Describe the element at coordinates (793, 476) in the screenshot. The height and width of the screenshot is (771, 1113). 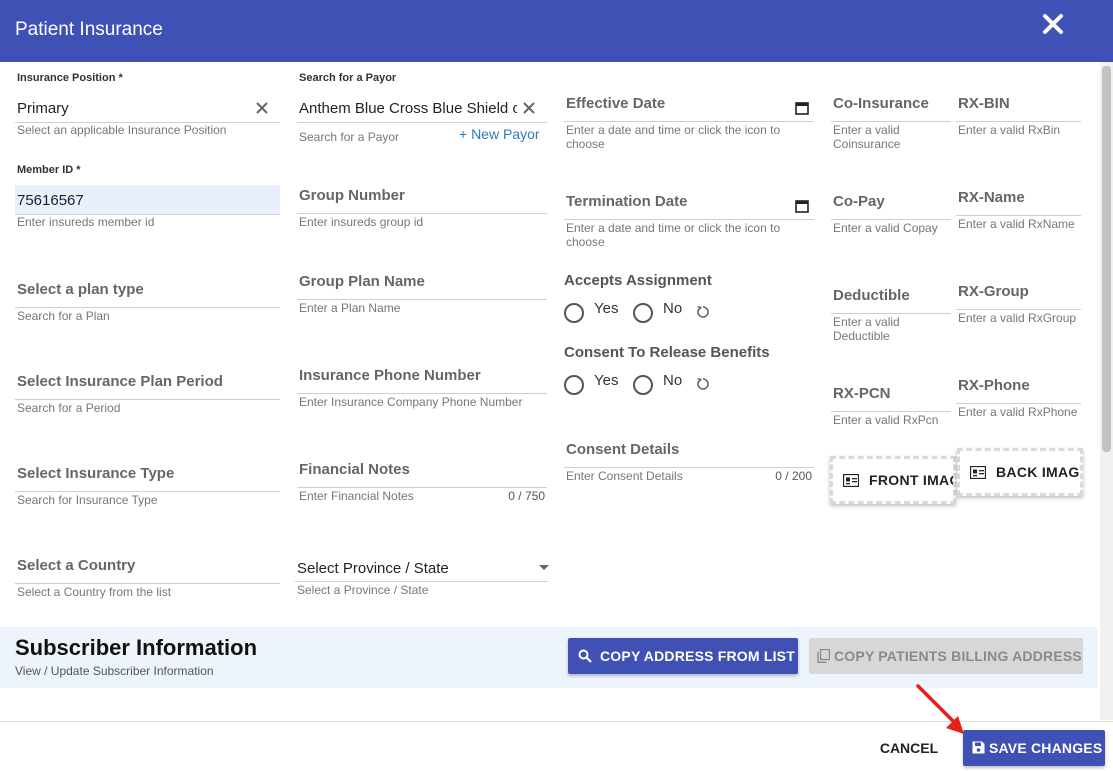
I see `consent-details-counter: 0 / 200` at that location.